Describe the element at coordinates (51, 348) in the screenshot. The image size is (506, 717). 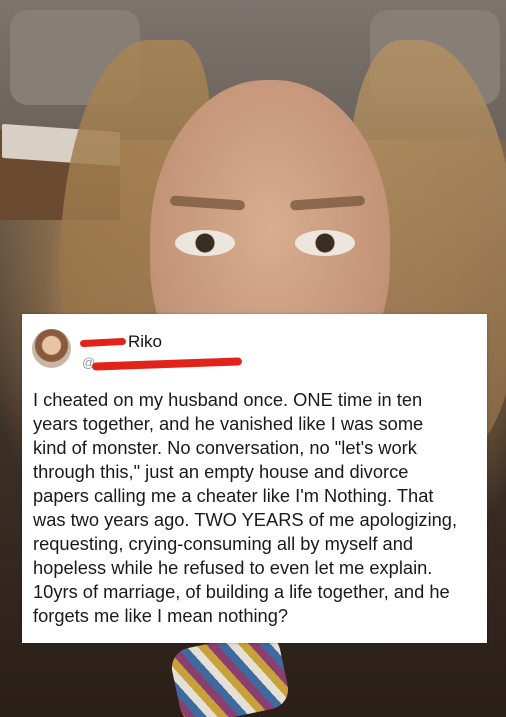
I see `avatar` at that location.